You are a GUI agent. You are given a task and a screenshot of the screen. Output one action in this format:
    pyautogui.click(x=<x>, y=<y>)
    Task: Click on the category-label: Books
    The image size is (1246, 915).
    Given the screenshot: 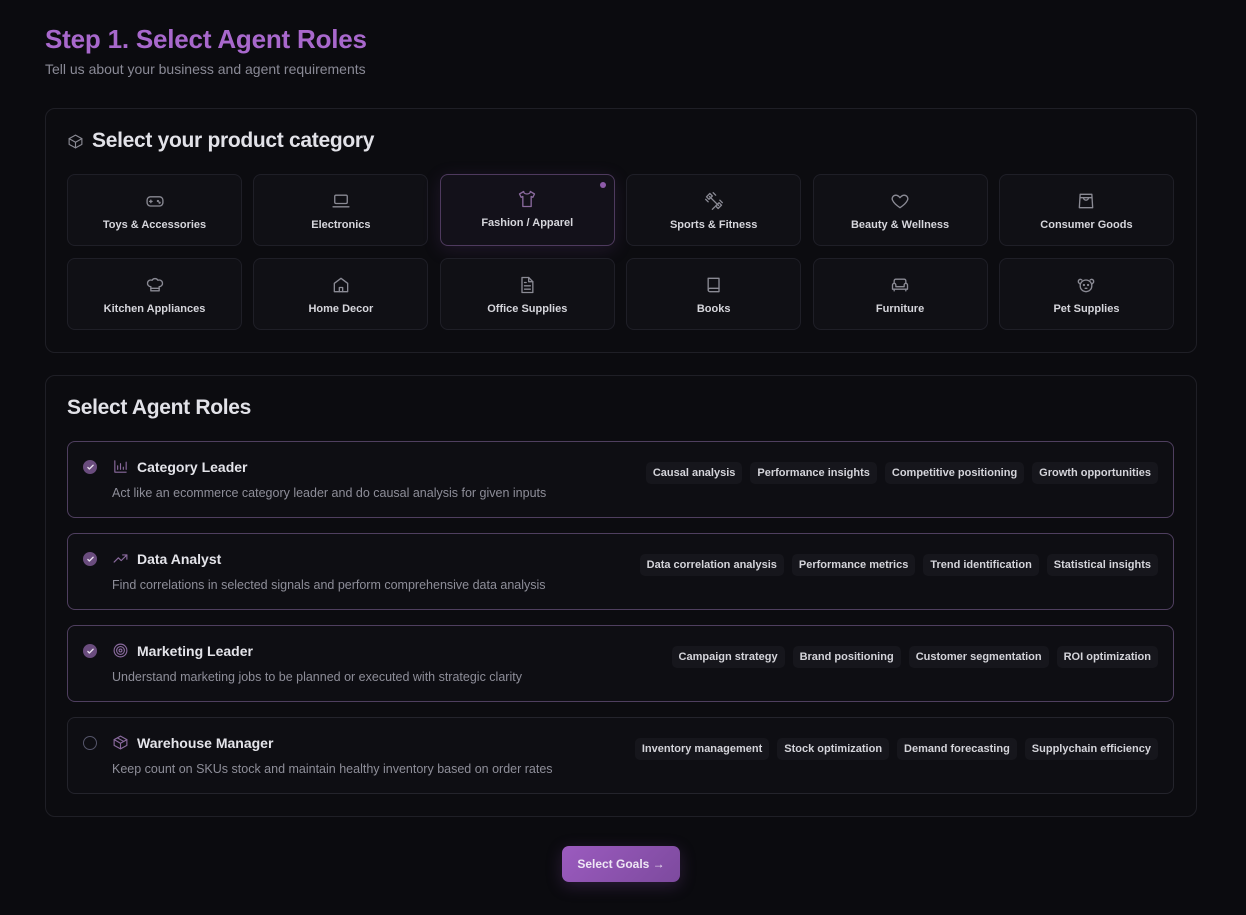 What is the action you would take?
    pyautogui.click(x=713, y=309)
    